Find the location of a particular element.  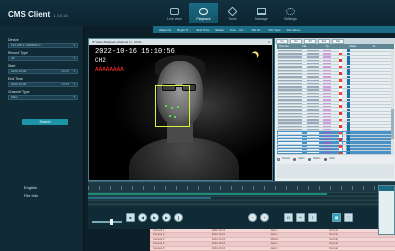

playback-icon is located at coordinates (203, 11).